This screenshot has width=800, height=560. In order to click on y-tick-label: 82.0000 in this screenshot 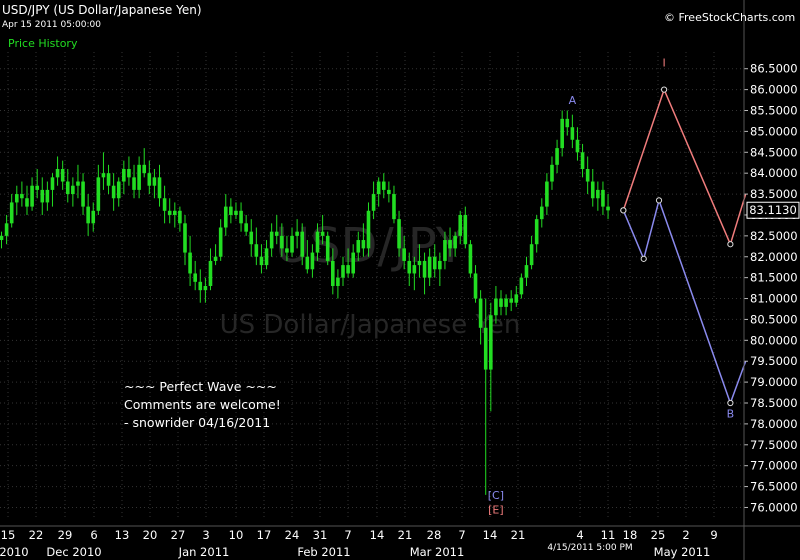, I will do `click(774, 257)`.